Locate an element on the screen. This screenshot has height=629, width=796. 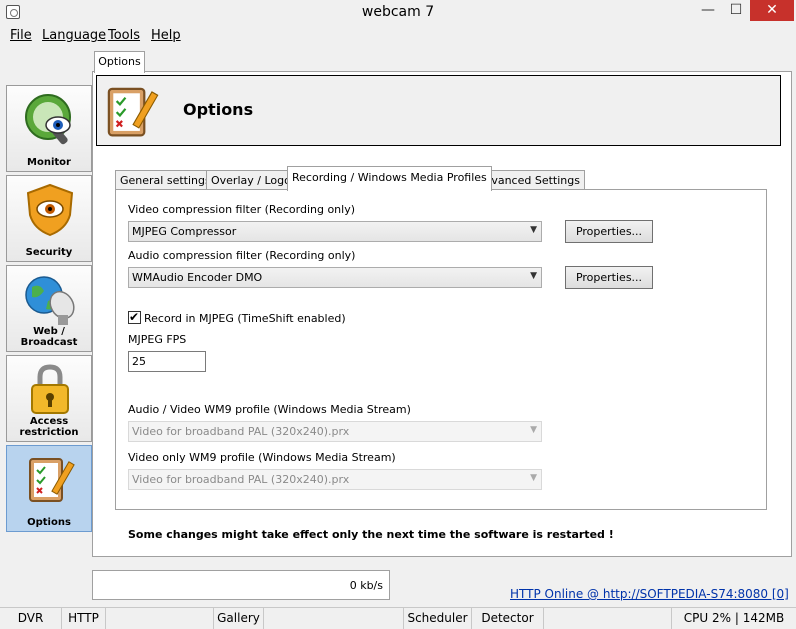
menu-tools: Tools is located at coordinates (124, 35).